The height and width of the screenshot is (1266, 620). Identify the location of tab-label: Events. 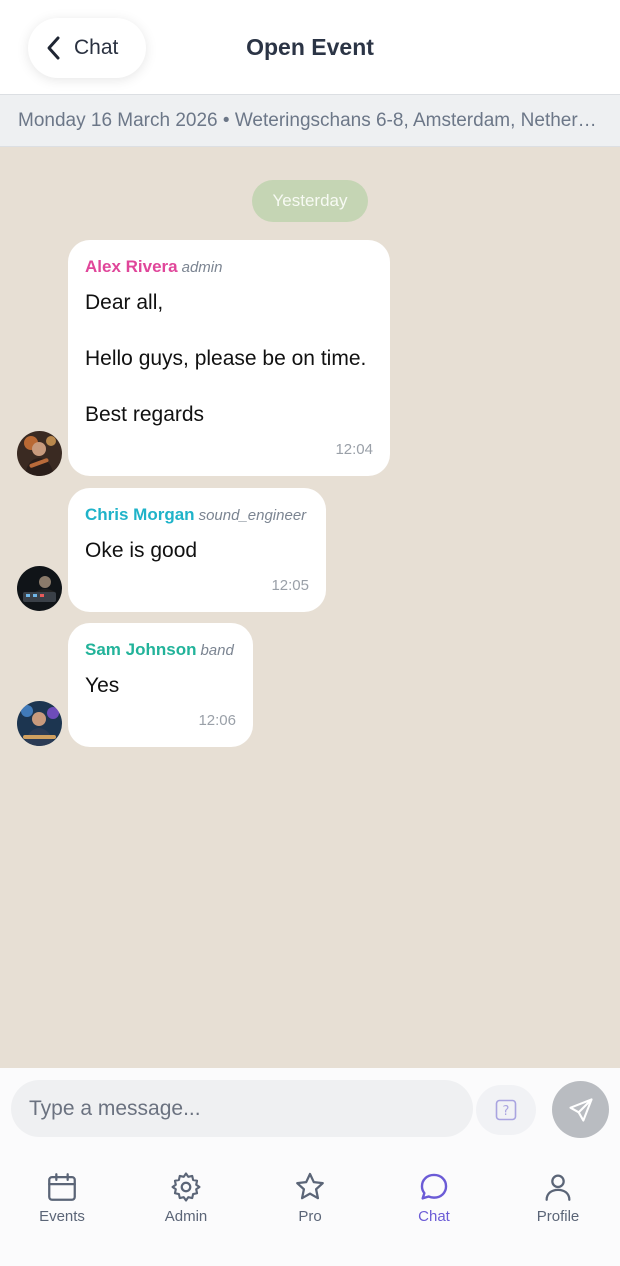
(62, 1216).